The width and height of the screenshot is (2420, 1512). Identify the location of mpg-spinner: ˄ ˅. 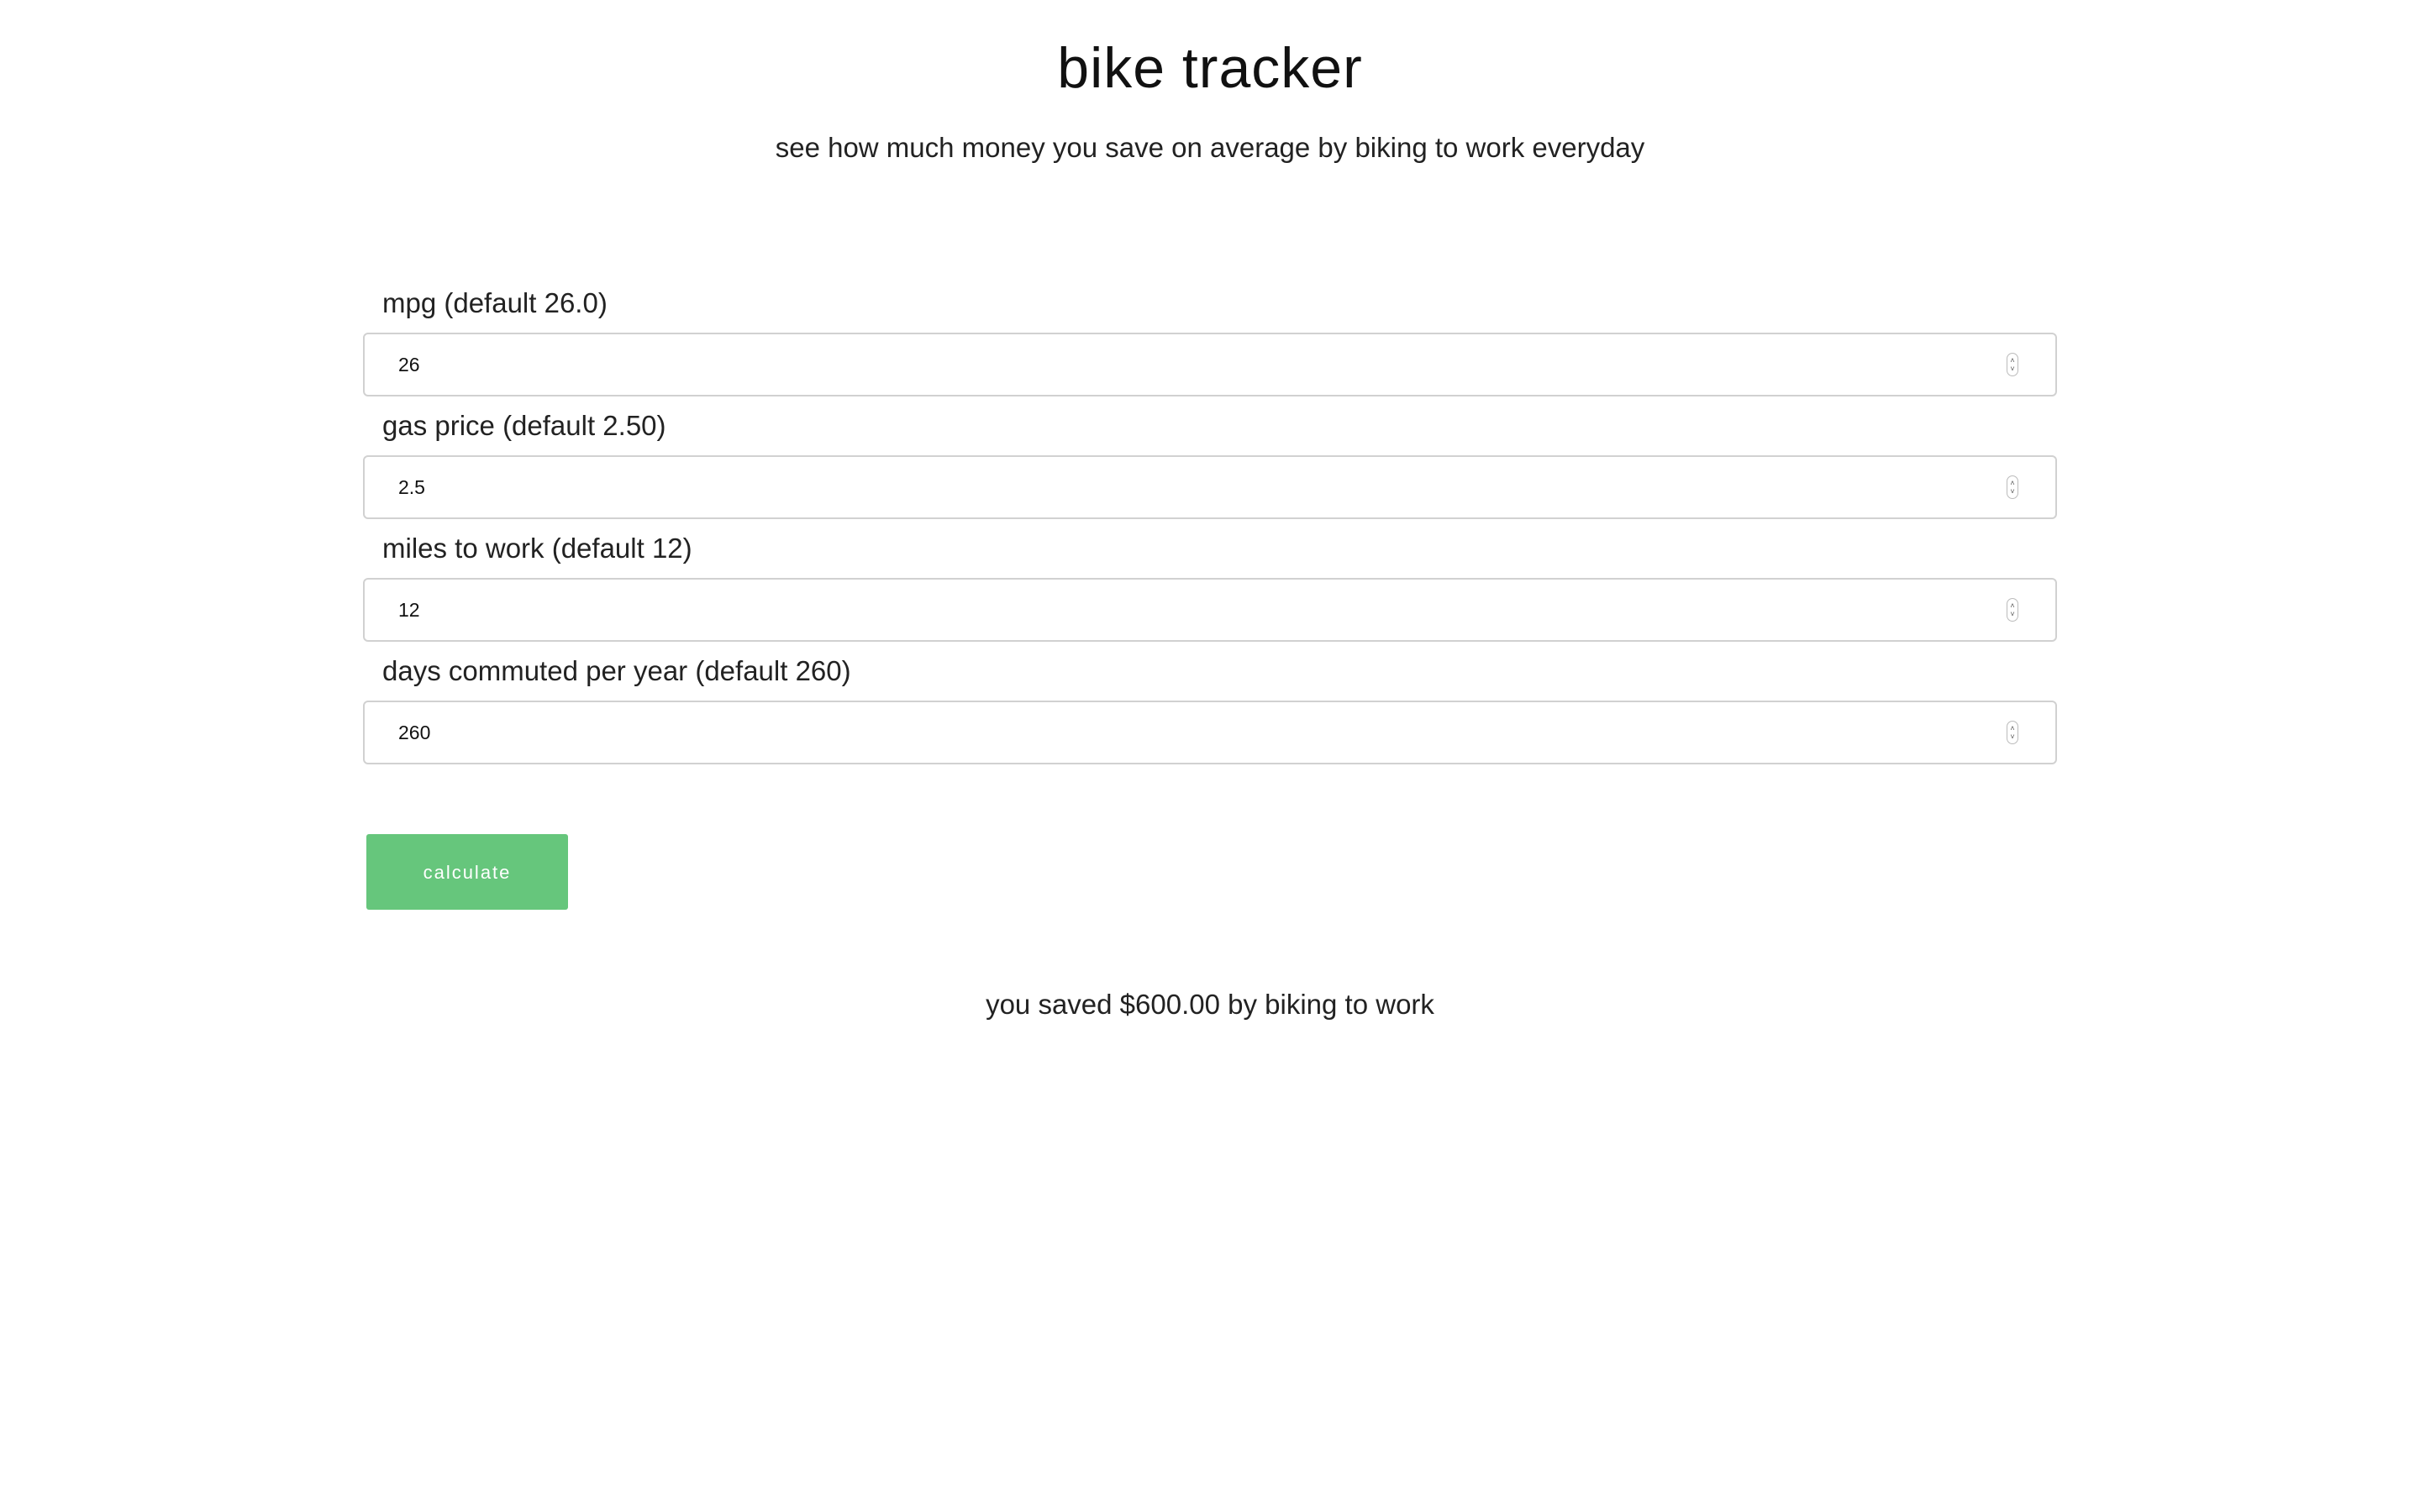
(2012, 364).